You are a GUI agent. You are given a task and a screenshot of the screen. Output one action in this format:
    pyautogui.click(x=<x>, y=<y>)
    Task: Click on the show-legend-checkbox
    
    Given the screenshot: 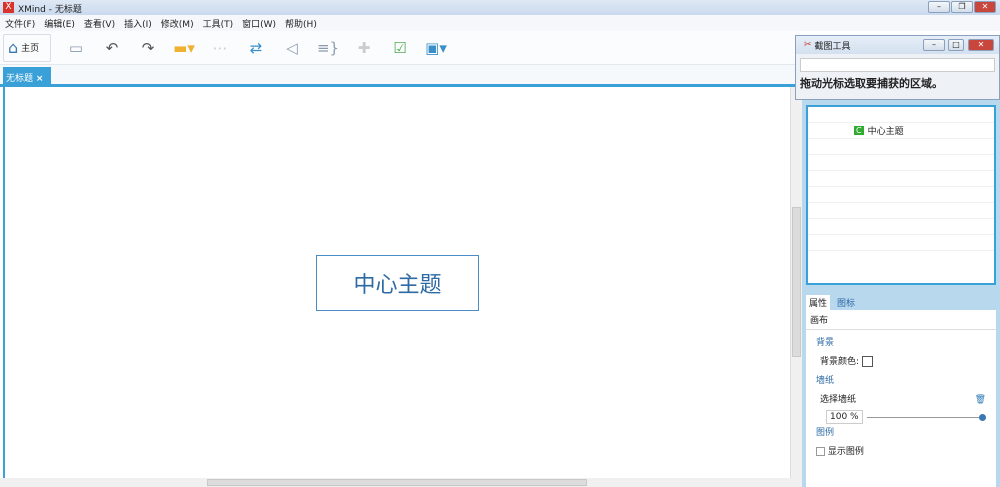 What is the action you would take?
    pyautogui.click(x=820, y=451)
    